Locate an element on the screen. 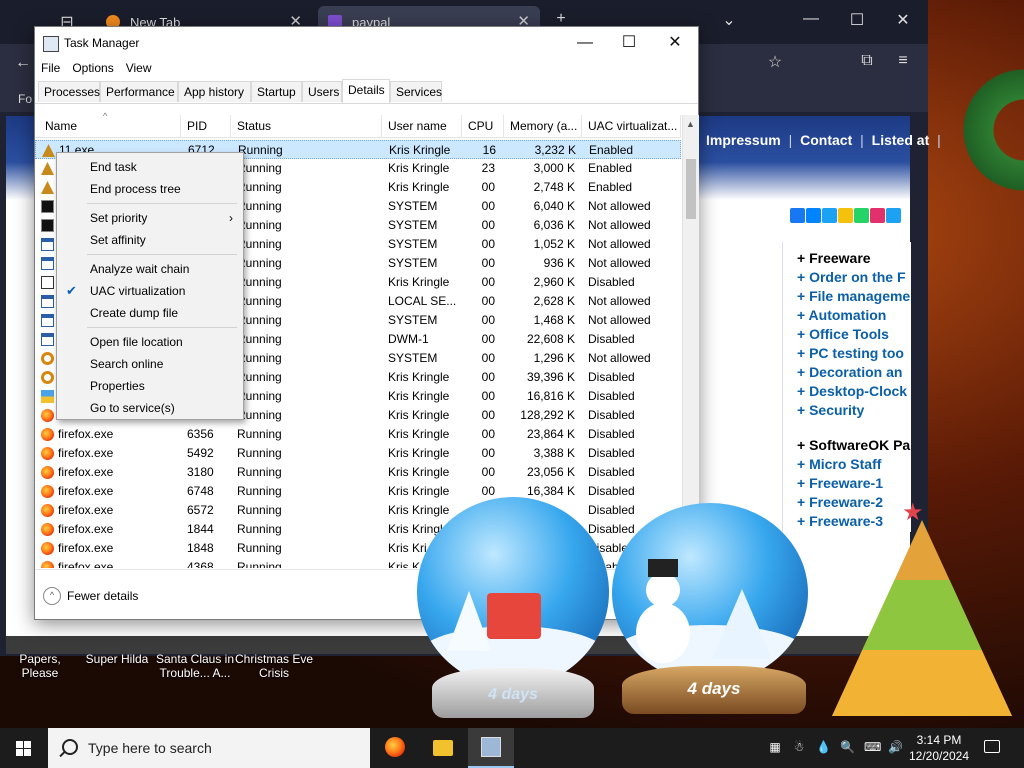 This screenshot has width=1024, height=768. menu-item-end-task: End task is located at coordinates (150, 167).